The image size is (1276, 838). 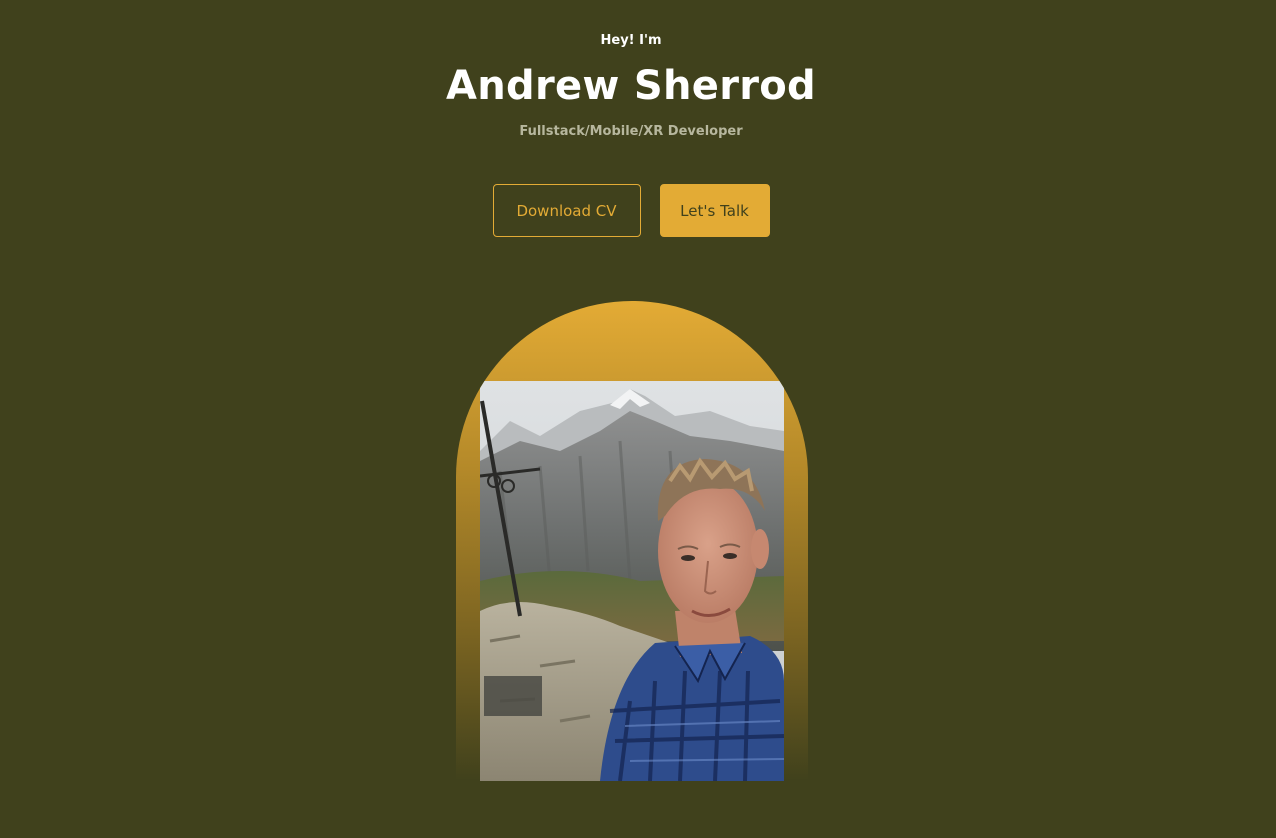 What do you see at coordinates (566, 210) in the screenshot?
I see `download-cv-button: Download CV` at bounding box center [566, 210].